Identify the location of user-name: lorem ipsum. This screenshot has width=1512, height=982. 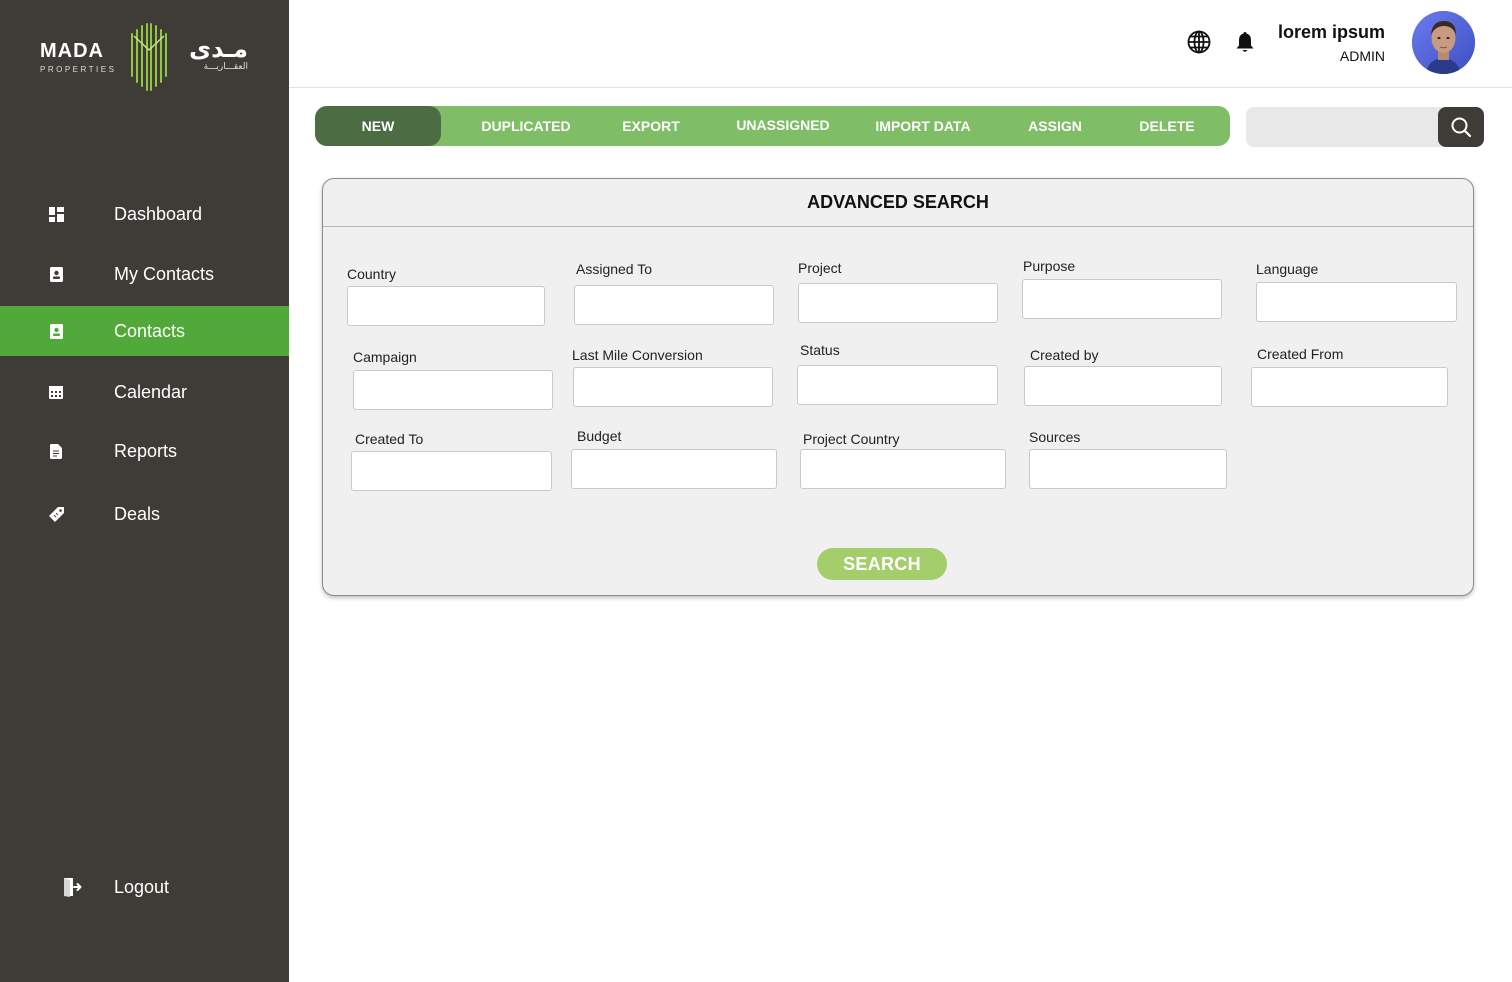
(1331, 32).